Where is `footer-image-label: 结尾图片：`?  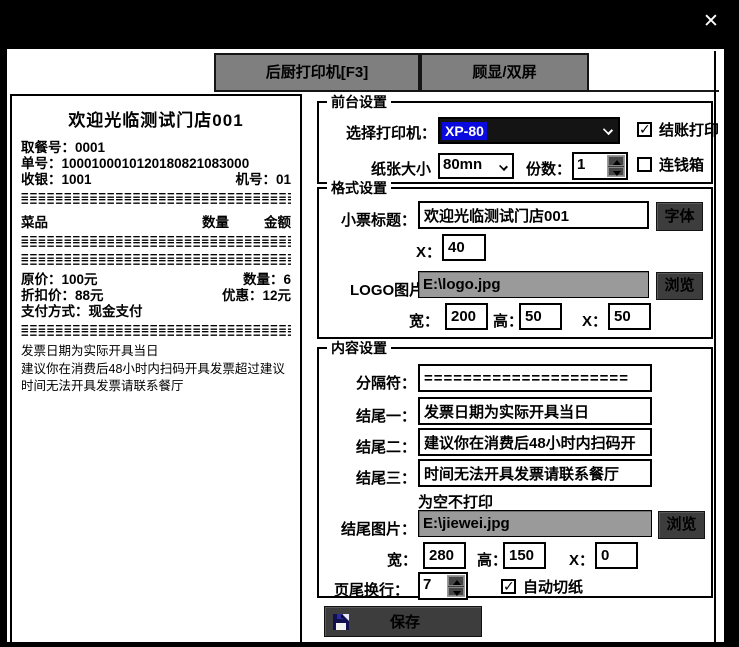 footer-image-label: 结尾图片： is located at coordinates (378, 529).